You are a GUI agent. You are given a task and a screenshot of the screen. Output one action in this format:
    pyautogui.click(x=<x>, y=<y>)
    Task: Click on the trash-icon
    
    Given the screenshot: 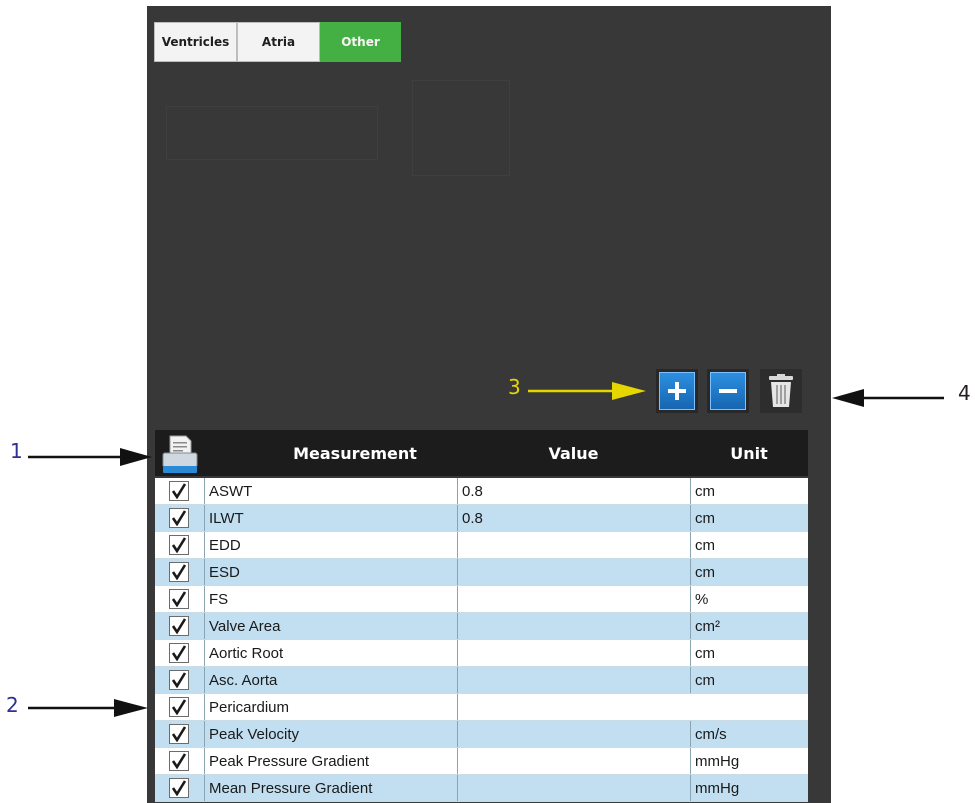 What is the action you would take?
    pyautogui.click(x=781, y=390)
    